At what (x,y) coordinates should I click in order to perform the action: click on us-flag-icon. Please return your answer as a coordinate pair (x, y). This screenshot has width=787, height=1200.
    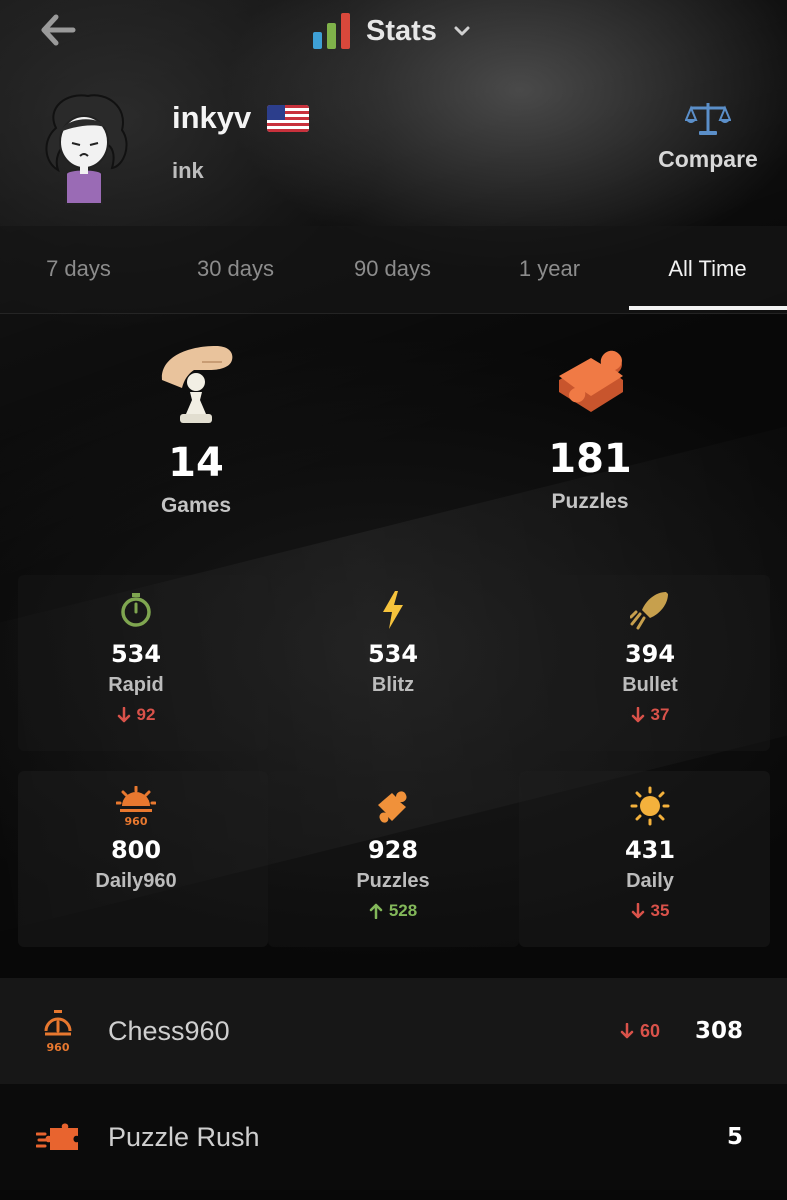
    Looking at the image, I should click on (288, 118).